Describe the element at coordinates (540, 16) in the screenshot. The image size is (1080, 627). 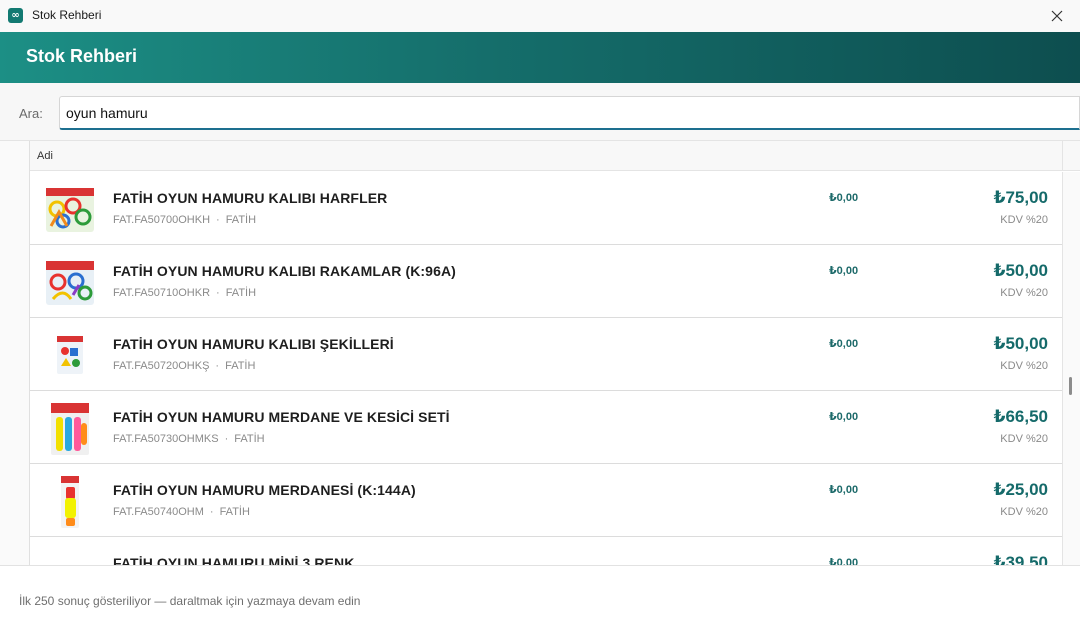
I see `title-bar: ∞ Stok Rehberi` at that location.